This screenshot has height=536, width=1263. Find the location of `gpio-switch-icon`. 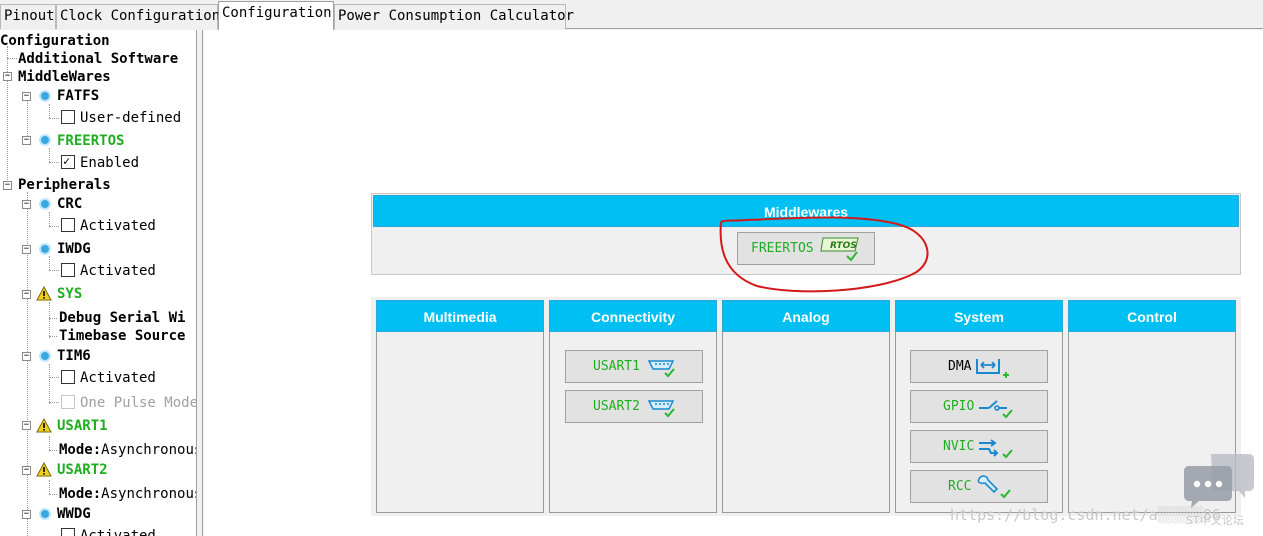

gpio-switch-icon is located at coordinates (996, 409).